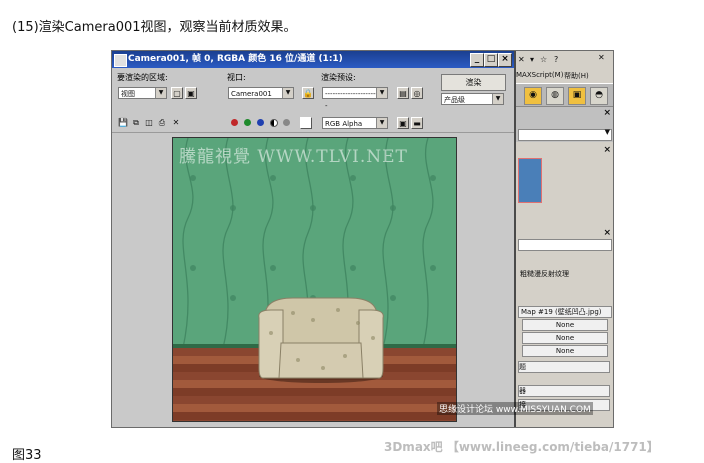 This screenshot has height=463, width=704. I want to click on copy-icon: ⧉, so click(136, 123).